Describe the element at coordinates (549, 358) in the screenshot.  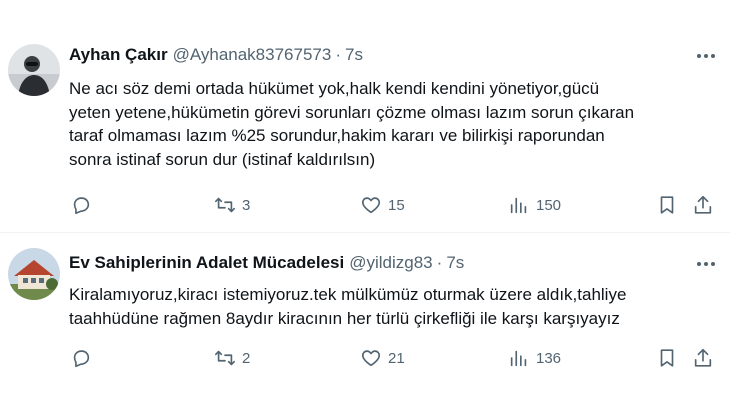
I see `views-count: 136` at that location.